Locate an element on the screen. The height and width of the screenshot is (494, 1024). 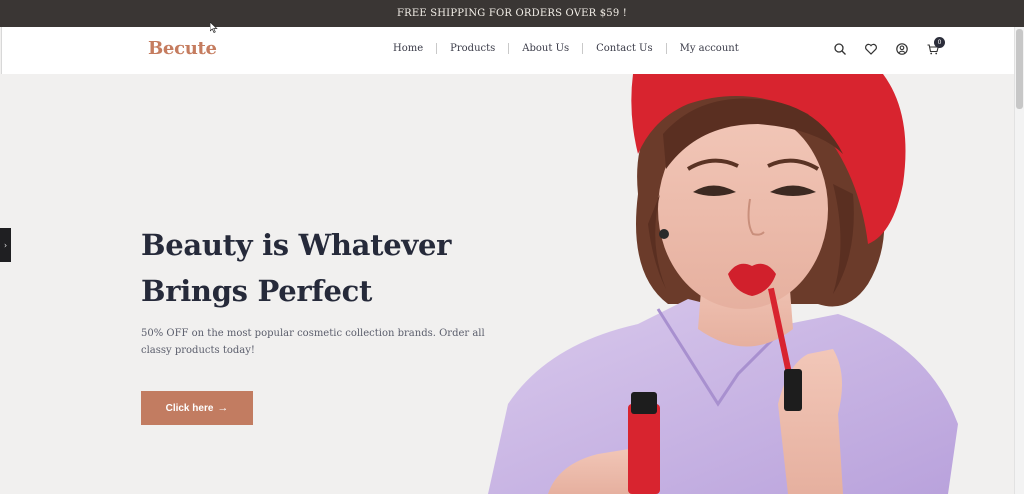
nav-home: Home is located at coordinates (408, 48).